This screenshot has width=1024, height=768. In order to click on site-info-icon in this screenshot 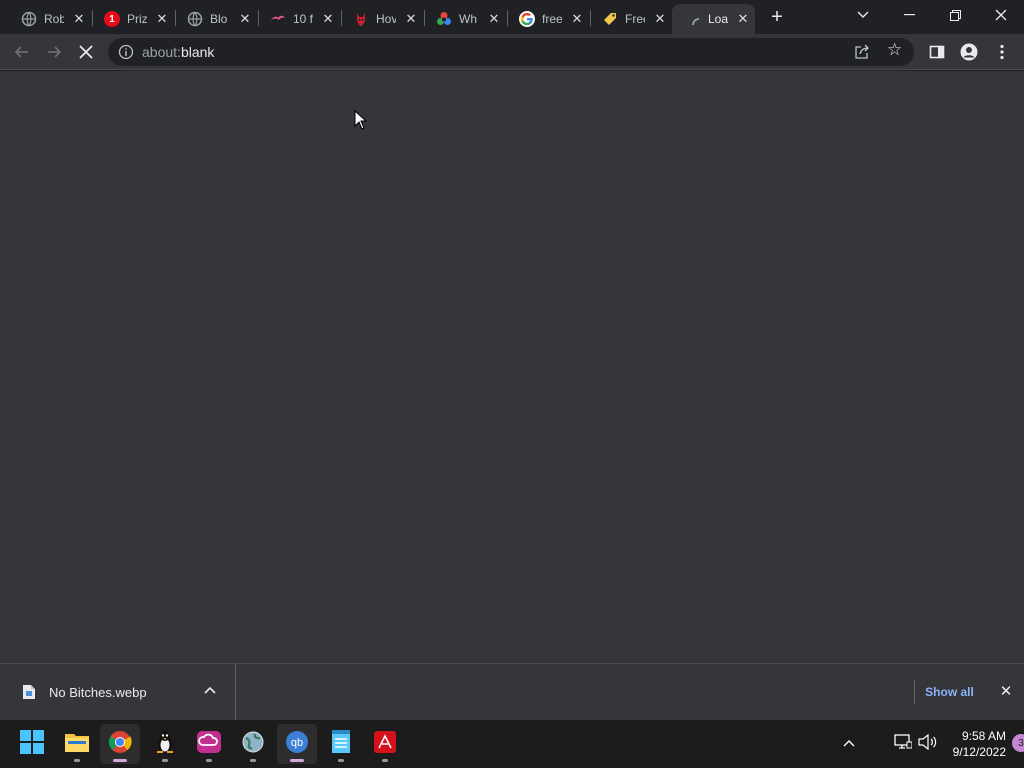, I will do `click(126, 52)`.